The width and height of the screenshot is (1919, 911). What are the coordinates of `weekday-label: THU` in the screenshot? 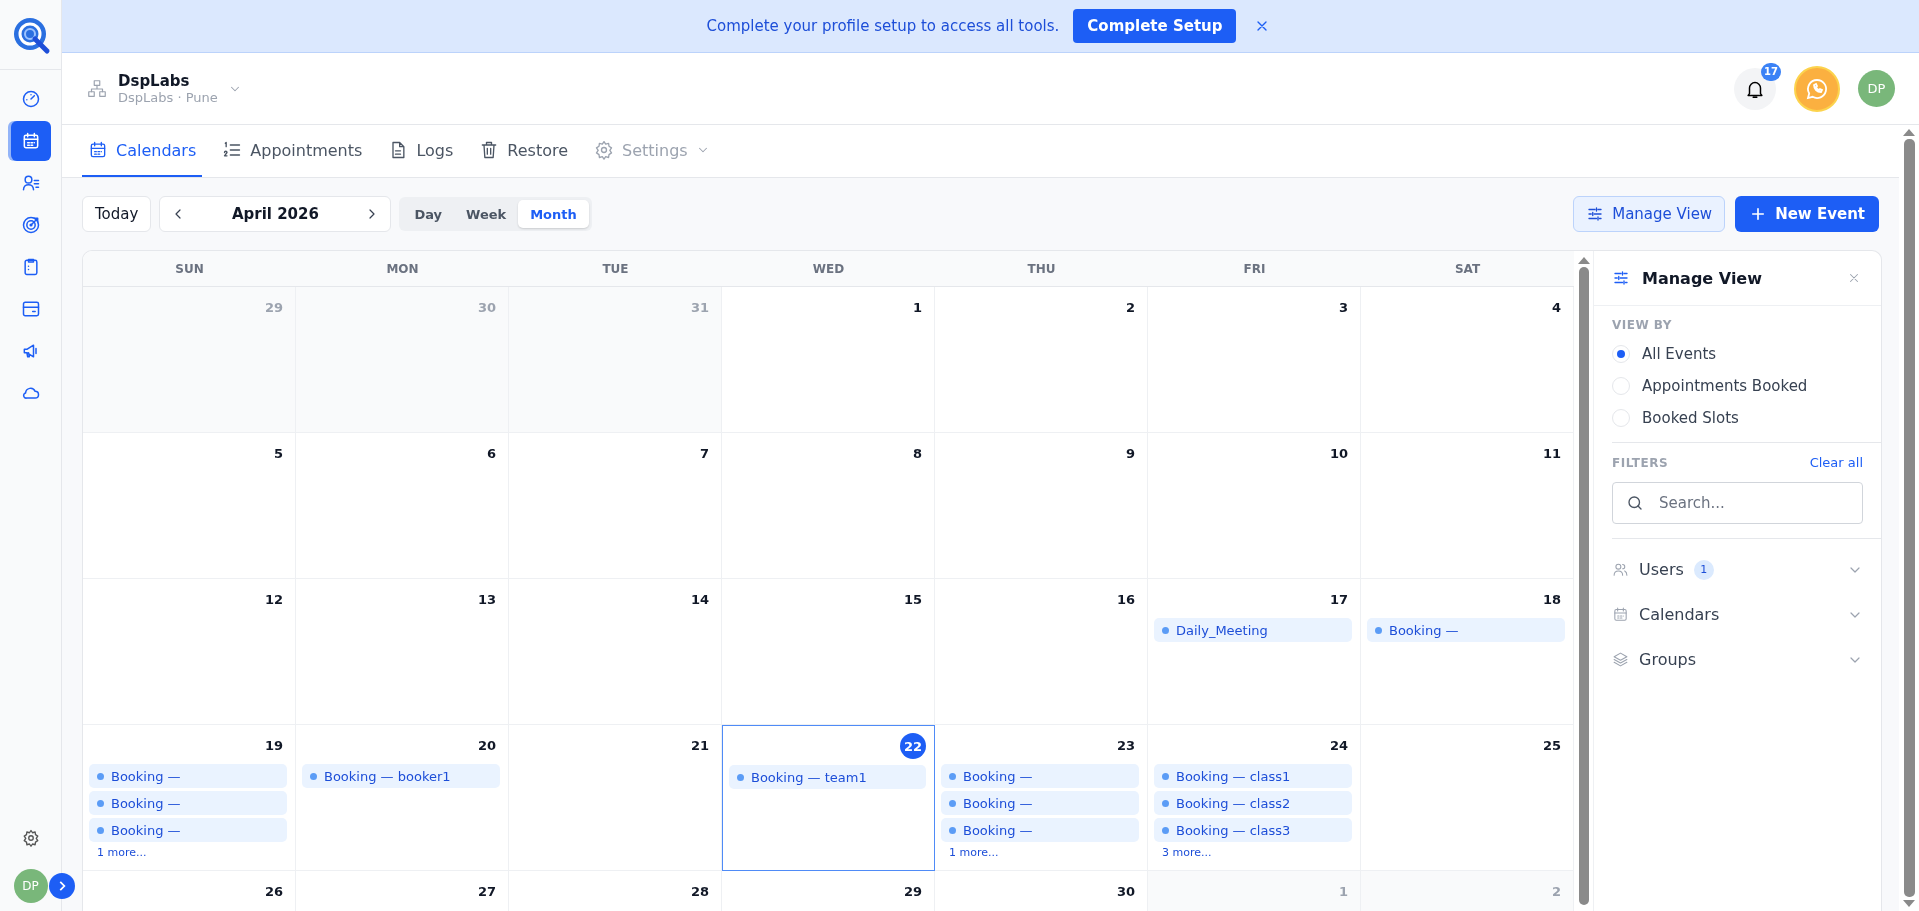 It's located at (1041, 269).